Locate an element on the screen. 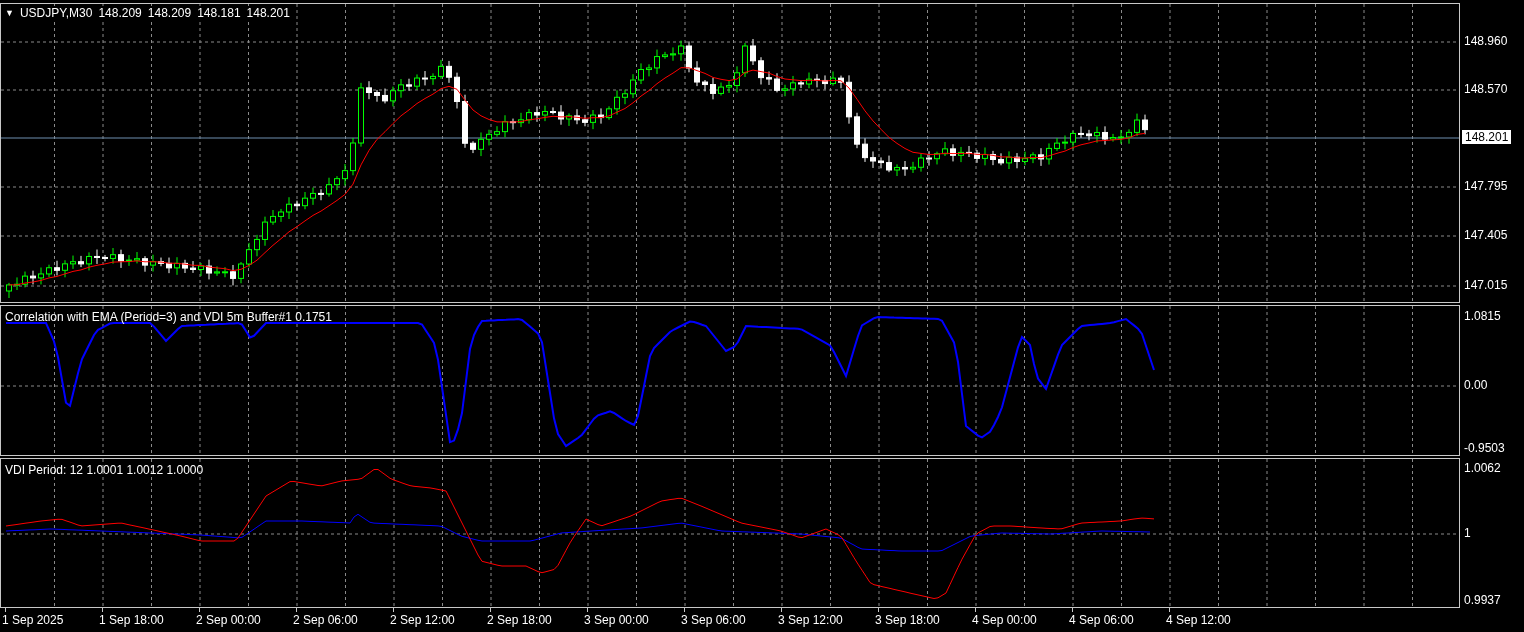 The image size is (1524, 632). axis-label: 1 is located at coordinates (1467, 533).